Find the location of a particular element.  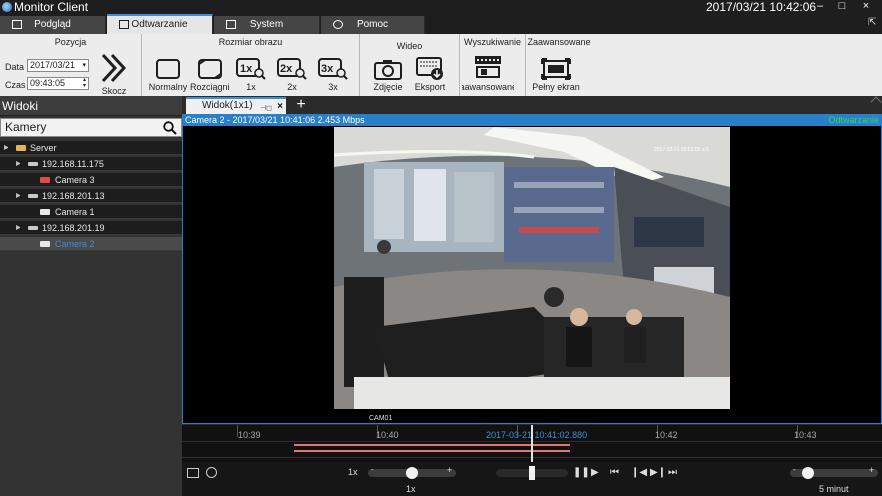

view-tab-strip: Widok(1x1) ⊣◻ × + is located at coordinates (532, 105).